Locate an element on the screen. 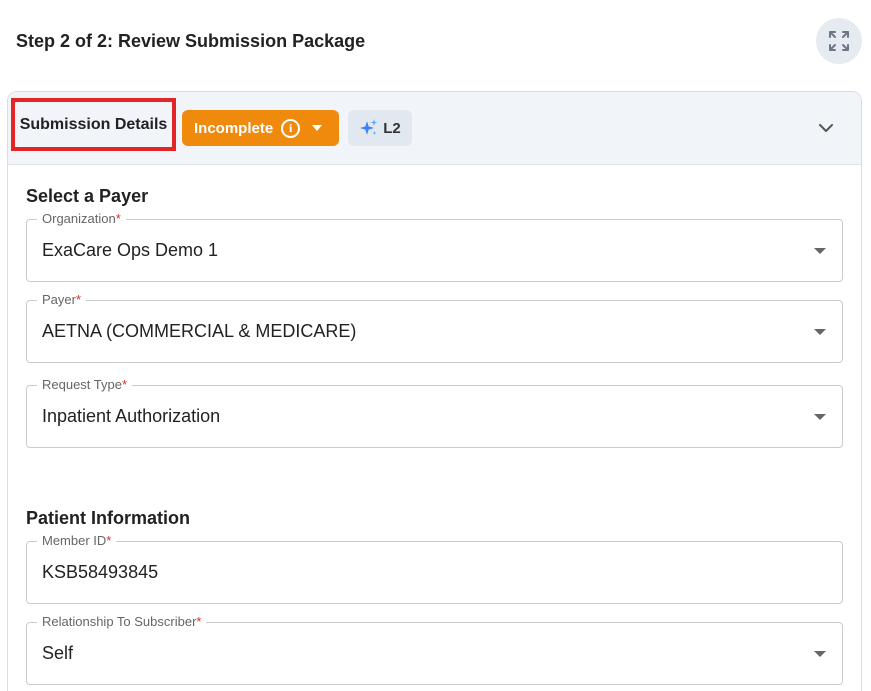 This screenshot has height=691, width=871. caret-down-icon is located at coordinates (317, 128).